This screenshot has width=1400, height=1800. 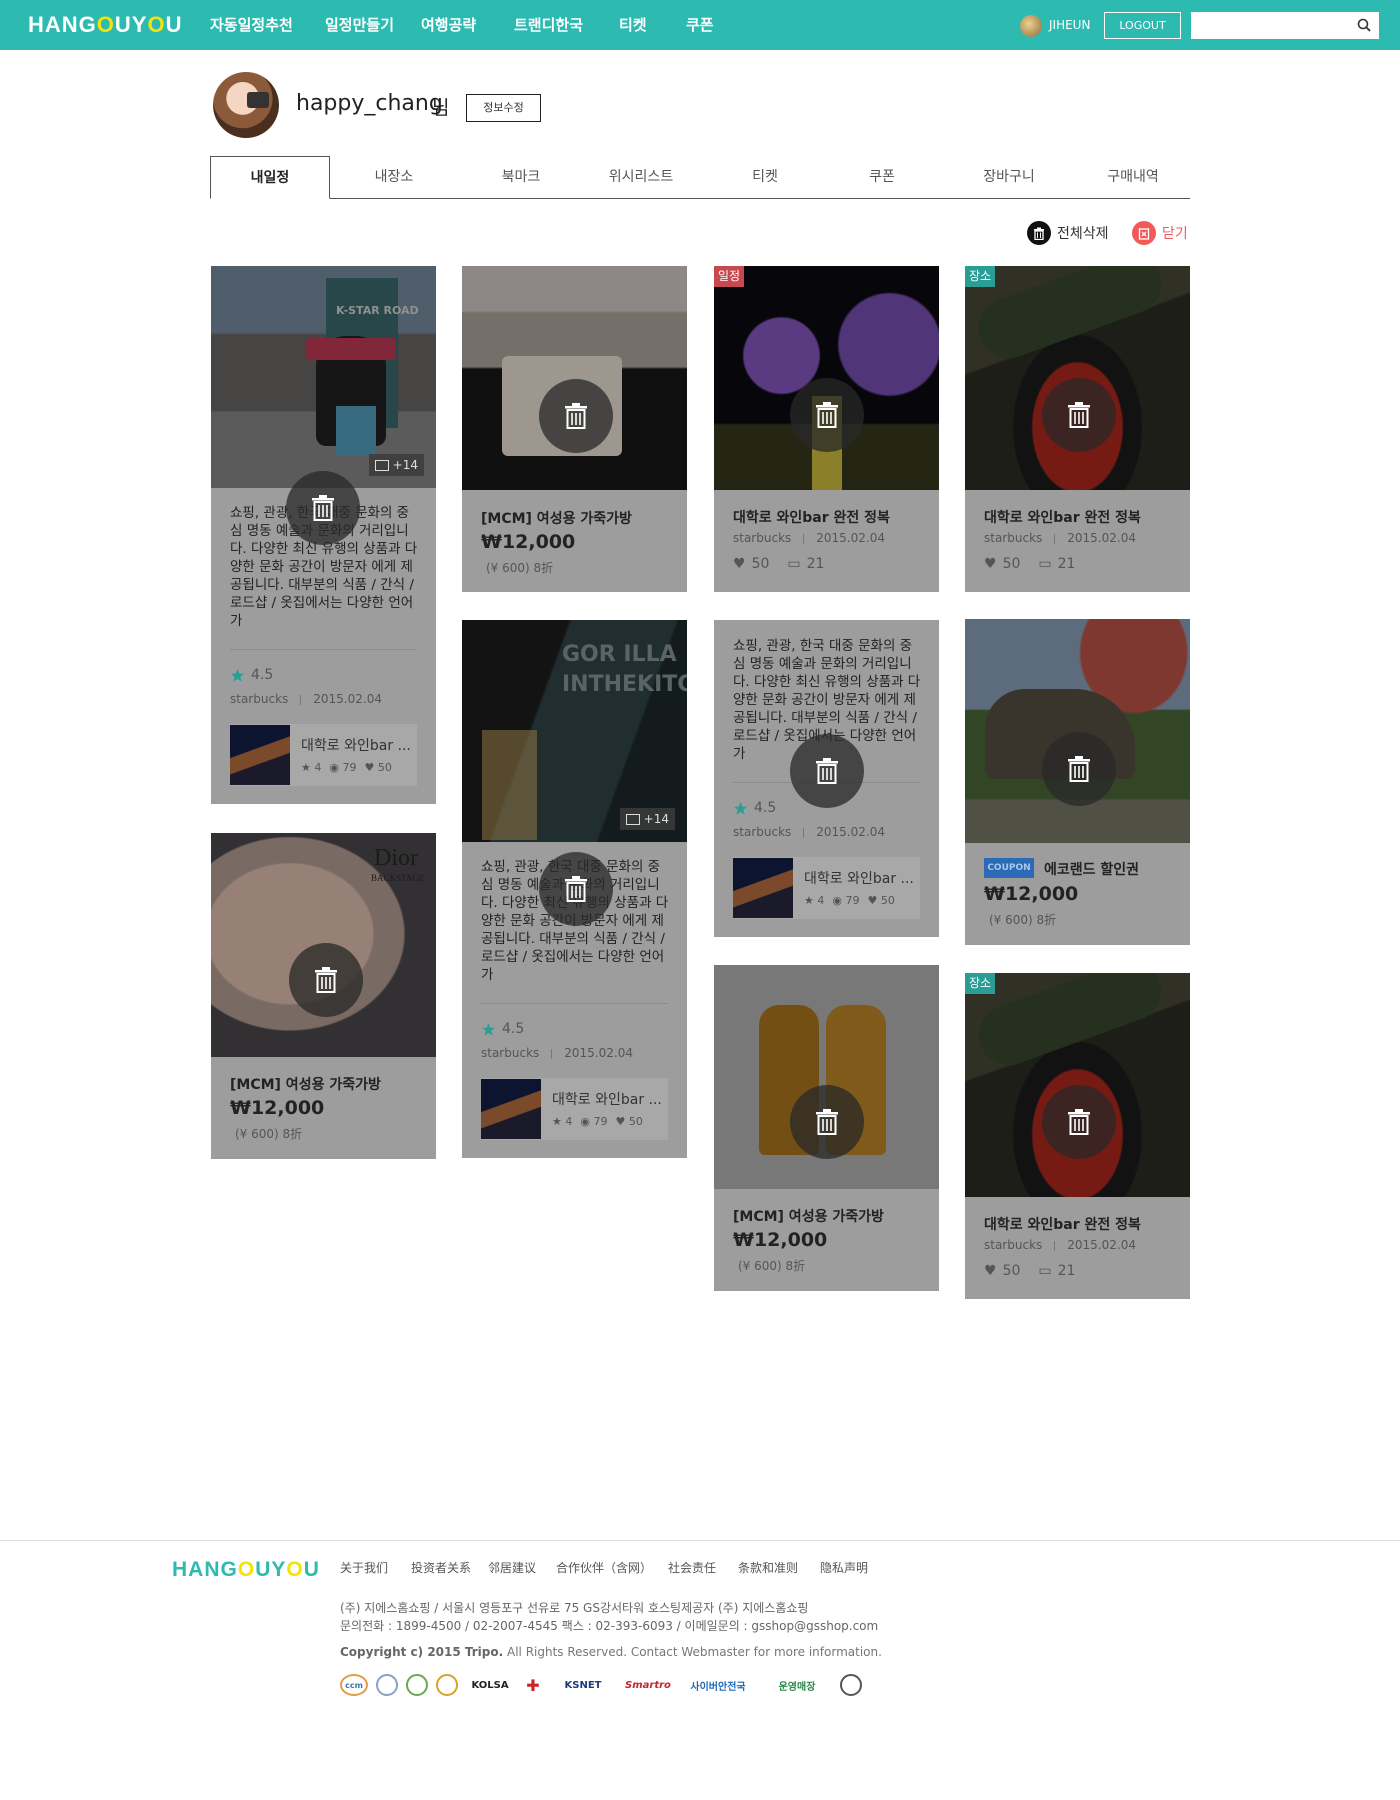 What do you see at coordinates (1069, 25) in the screenshot?
I see `user-name: JIHEUN` at bounding box center [1069, 25].